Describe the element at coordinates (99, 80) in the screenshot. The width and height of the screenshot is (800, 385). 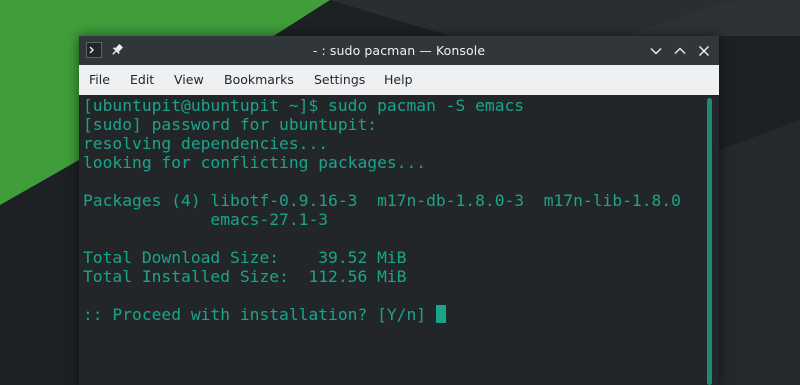
I see `menu-file: File` at that location.